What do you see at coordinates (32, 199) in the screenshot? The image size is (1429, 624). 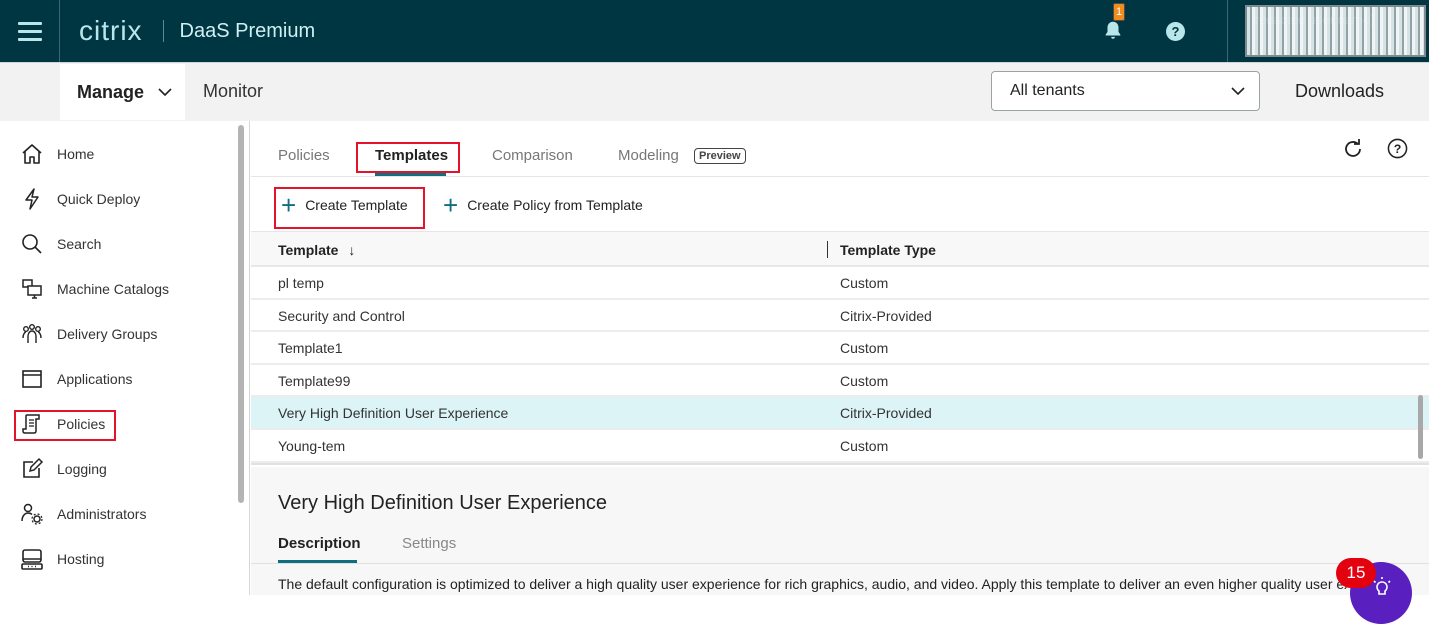 I see `lightning-icon` at bounding box center [32, 199].